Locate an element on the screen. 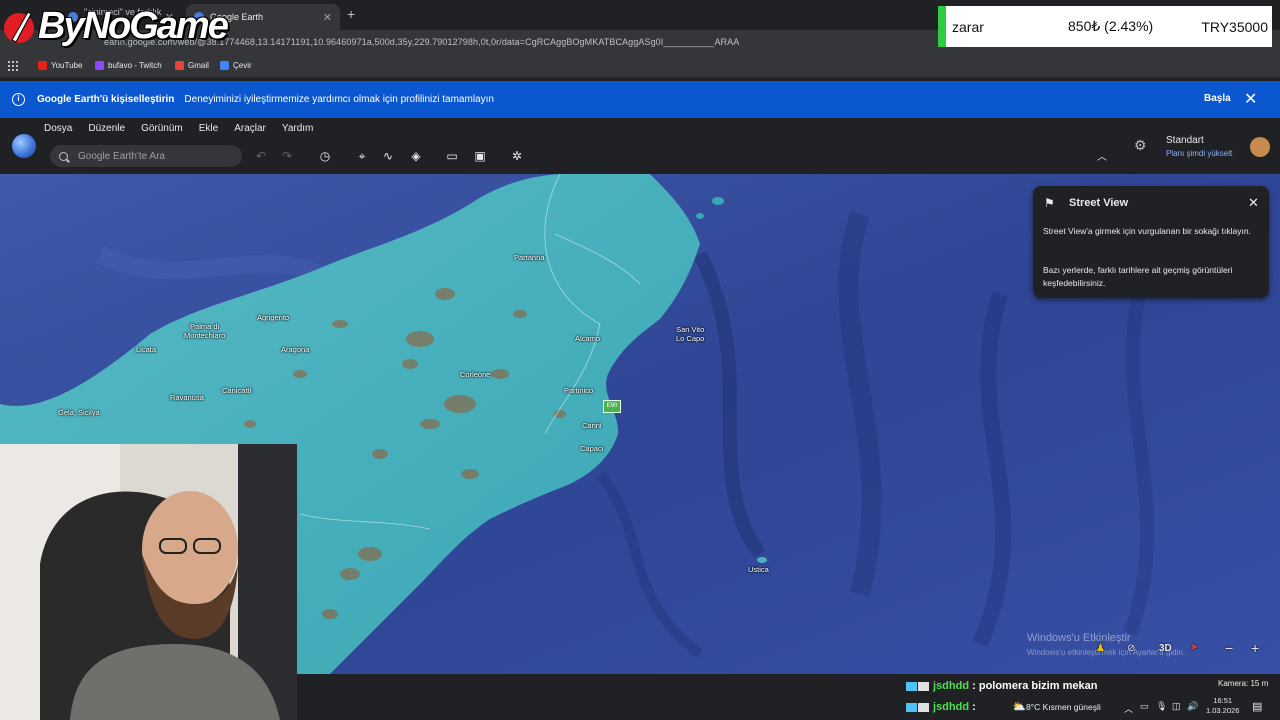 Image resolution: width=1280 pixels, height=720 pixels. clock-date: 1.03.2026 is located at coordinates (1223, 710).